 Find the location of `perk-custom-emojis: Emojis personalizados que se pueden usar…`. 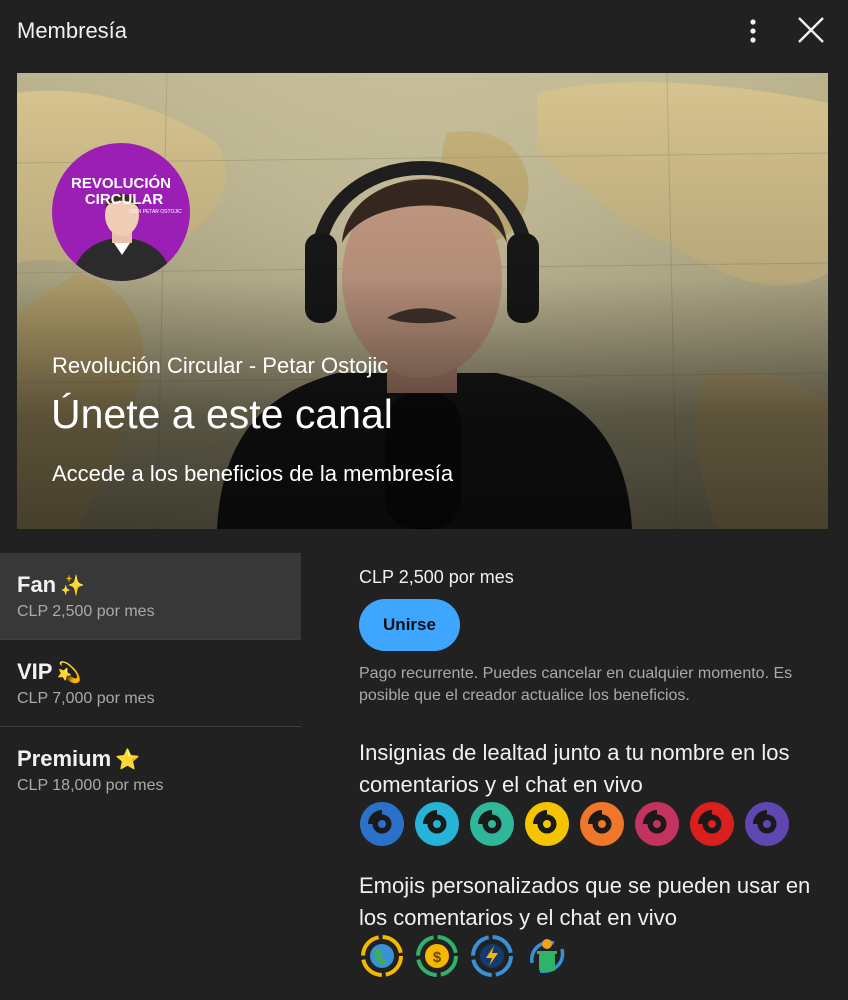

perk-custom-emojis: Emojis personalizados que se pueden usar… is located at coordinates (585, 901).